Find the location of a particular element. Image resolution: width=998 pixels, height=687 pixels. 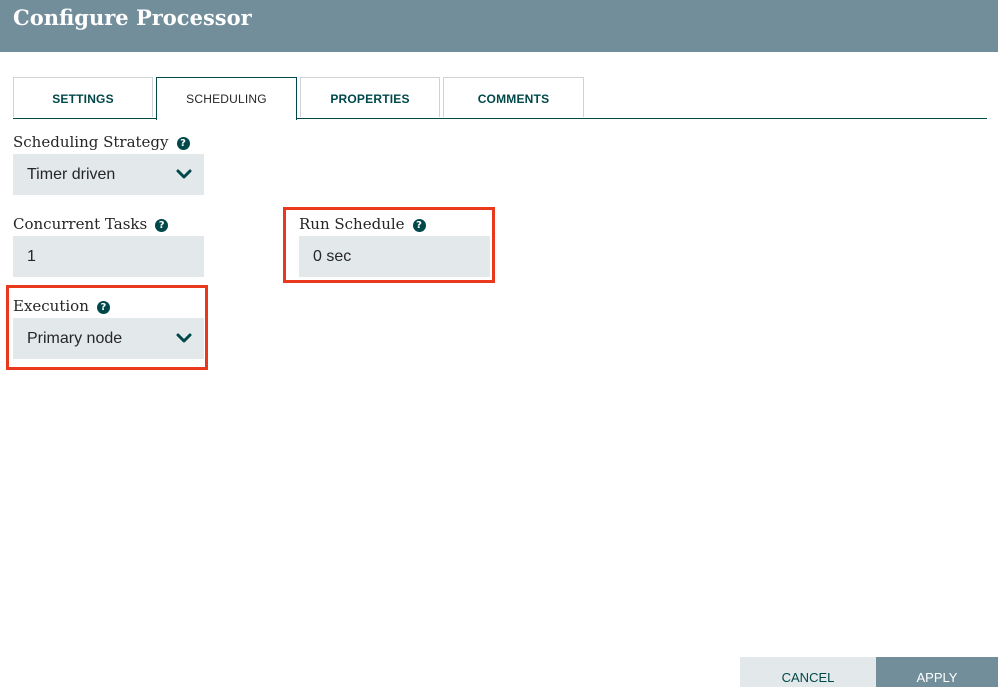

scheduling-strategy-label: Scheduling Strategy? is located at coordinates (101, 142).